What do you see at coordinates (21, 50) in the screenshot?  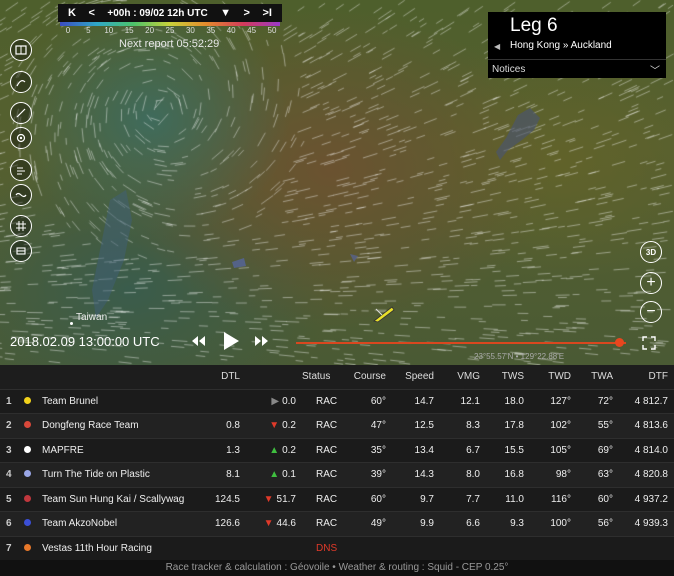 I see `map-book-icon` at bounding box center [21, 50].